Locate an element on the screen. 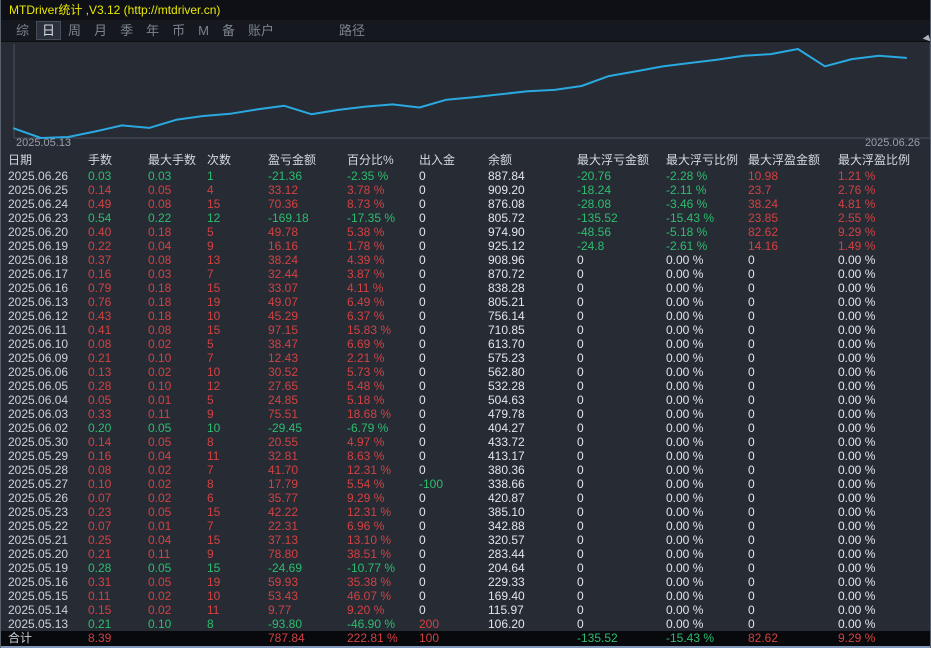 The width and height of the screenshot is (931, 648). cell-pnl-pct: 1.78 % is located at coordinates (366, 246).